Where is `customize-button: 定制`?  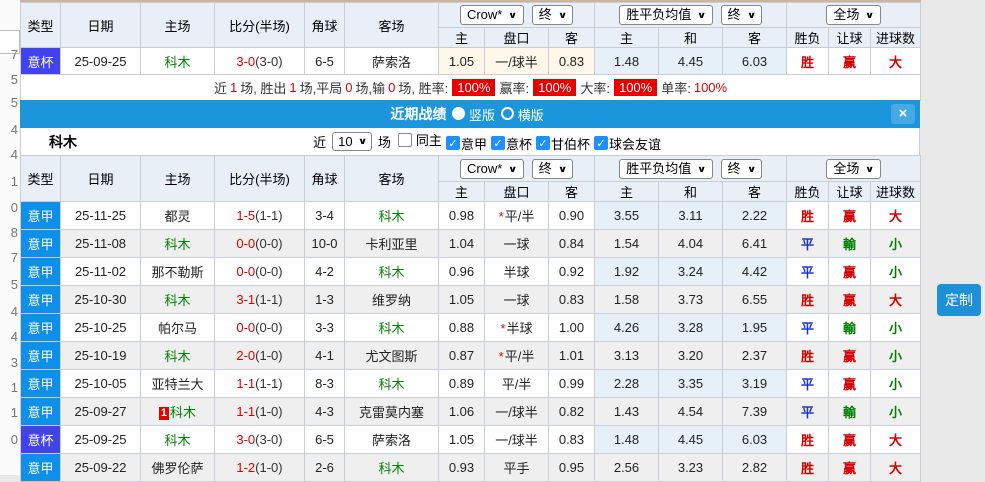
customize-button: 定制 is located at coordinates (959, 300).